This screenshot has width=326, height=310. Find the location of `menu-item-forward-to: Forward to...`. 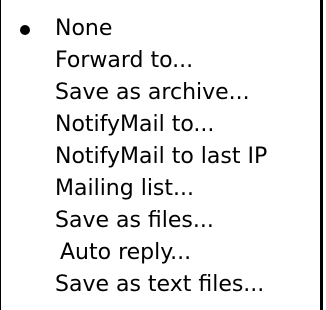

menu-item-forward-to: Forward to... is located at coordinates (160, 61).